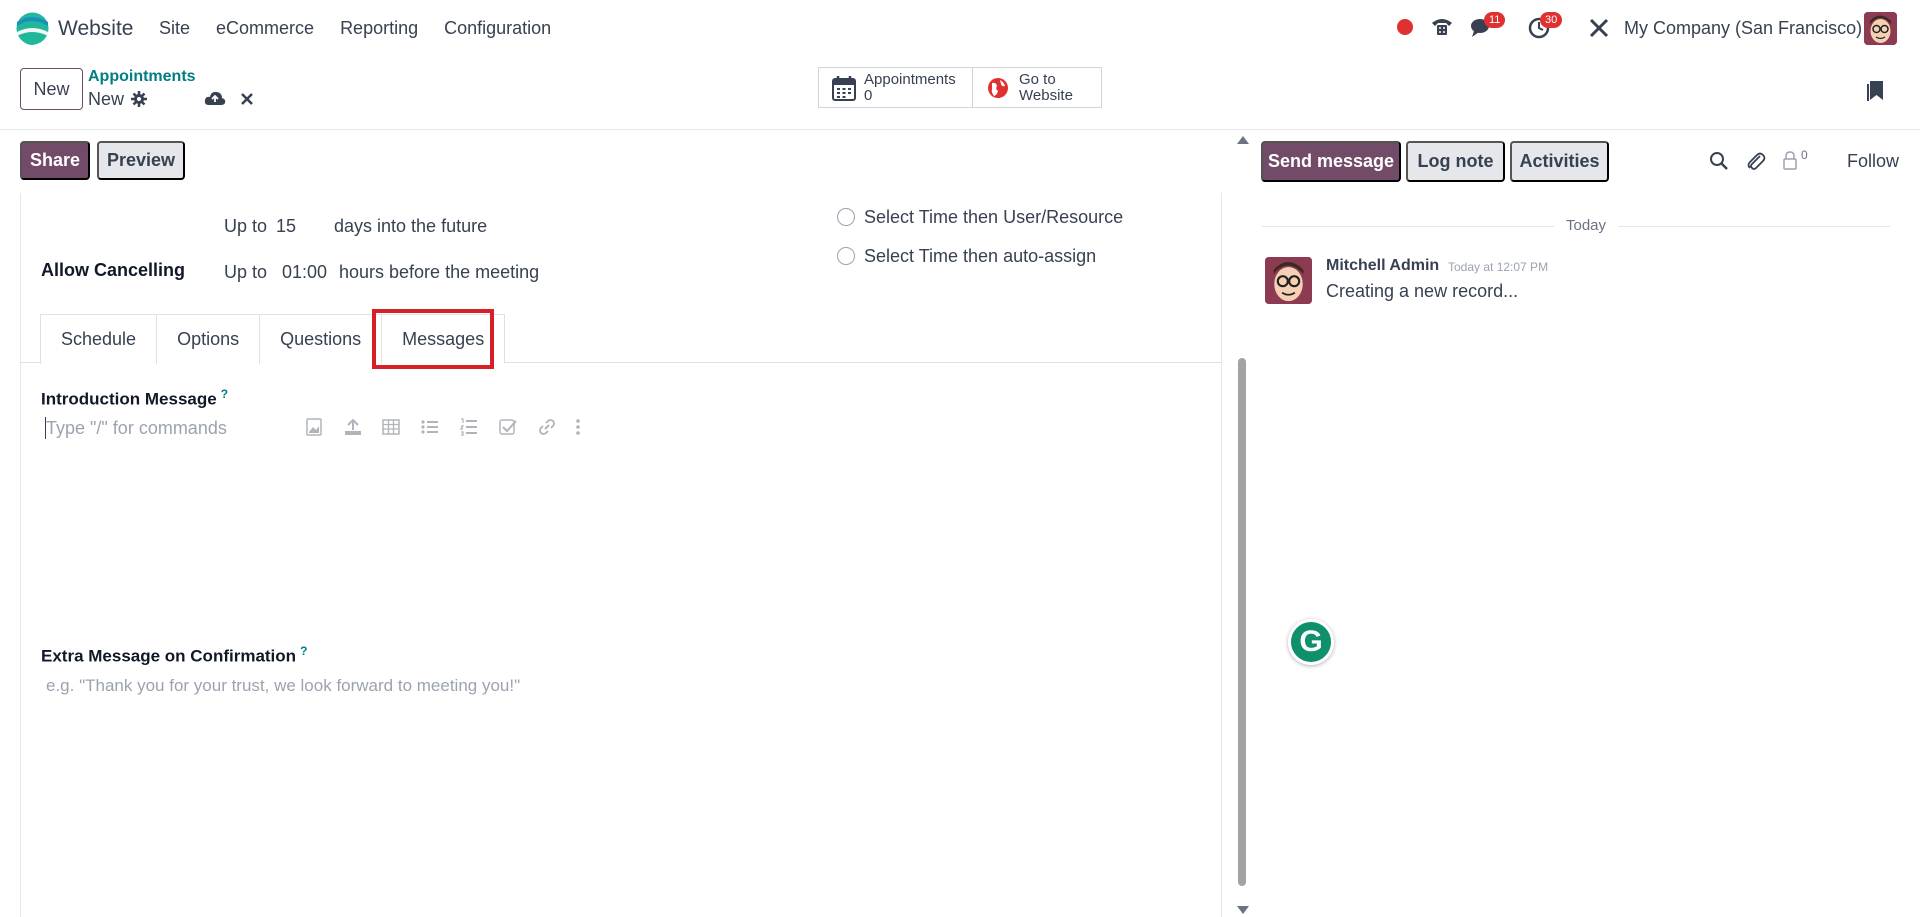 Image resolution: width=1920 pixels, height=917 pixels. I want to click on paperclip-icon, so click(1756, 161).